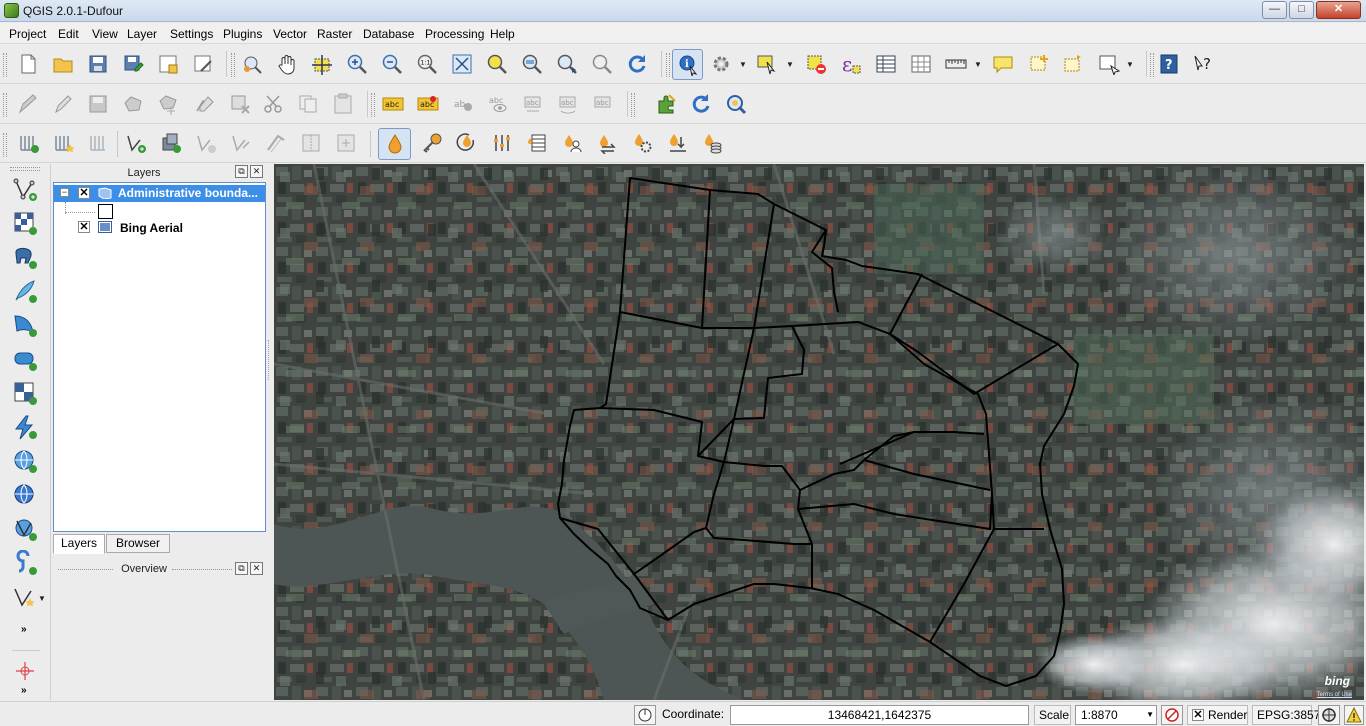  What do you see at coordinates (290, 34) in the screenshot?
I see `menu-vector: Vector` at bounding box center [290, 34].